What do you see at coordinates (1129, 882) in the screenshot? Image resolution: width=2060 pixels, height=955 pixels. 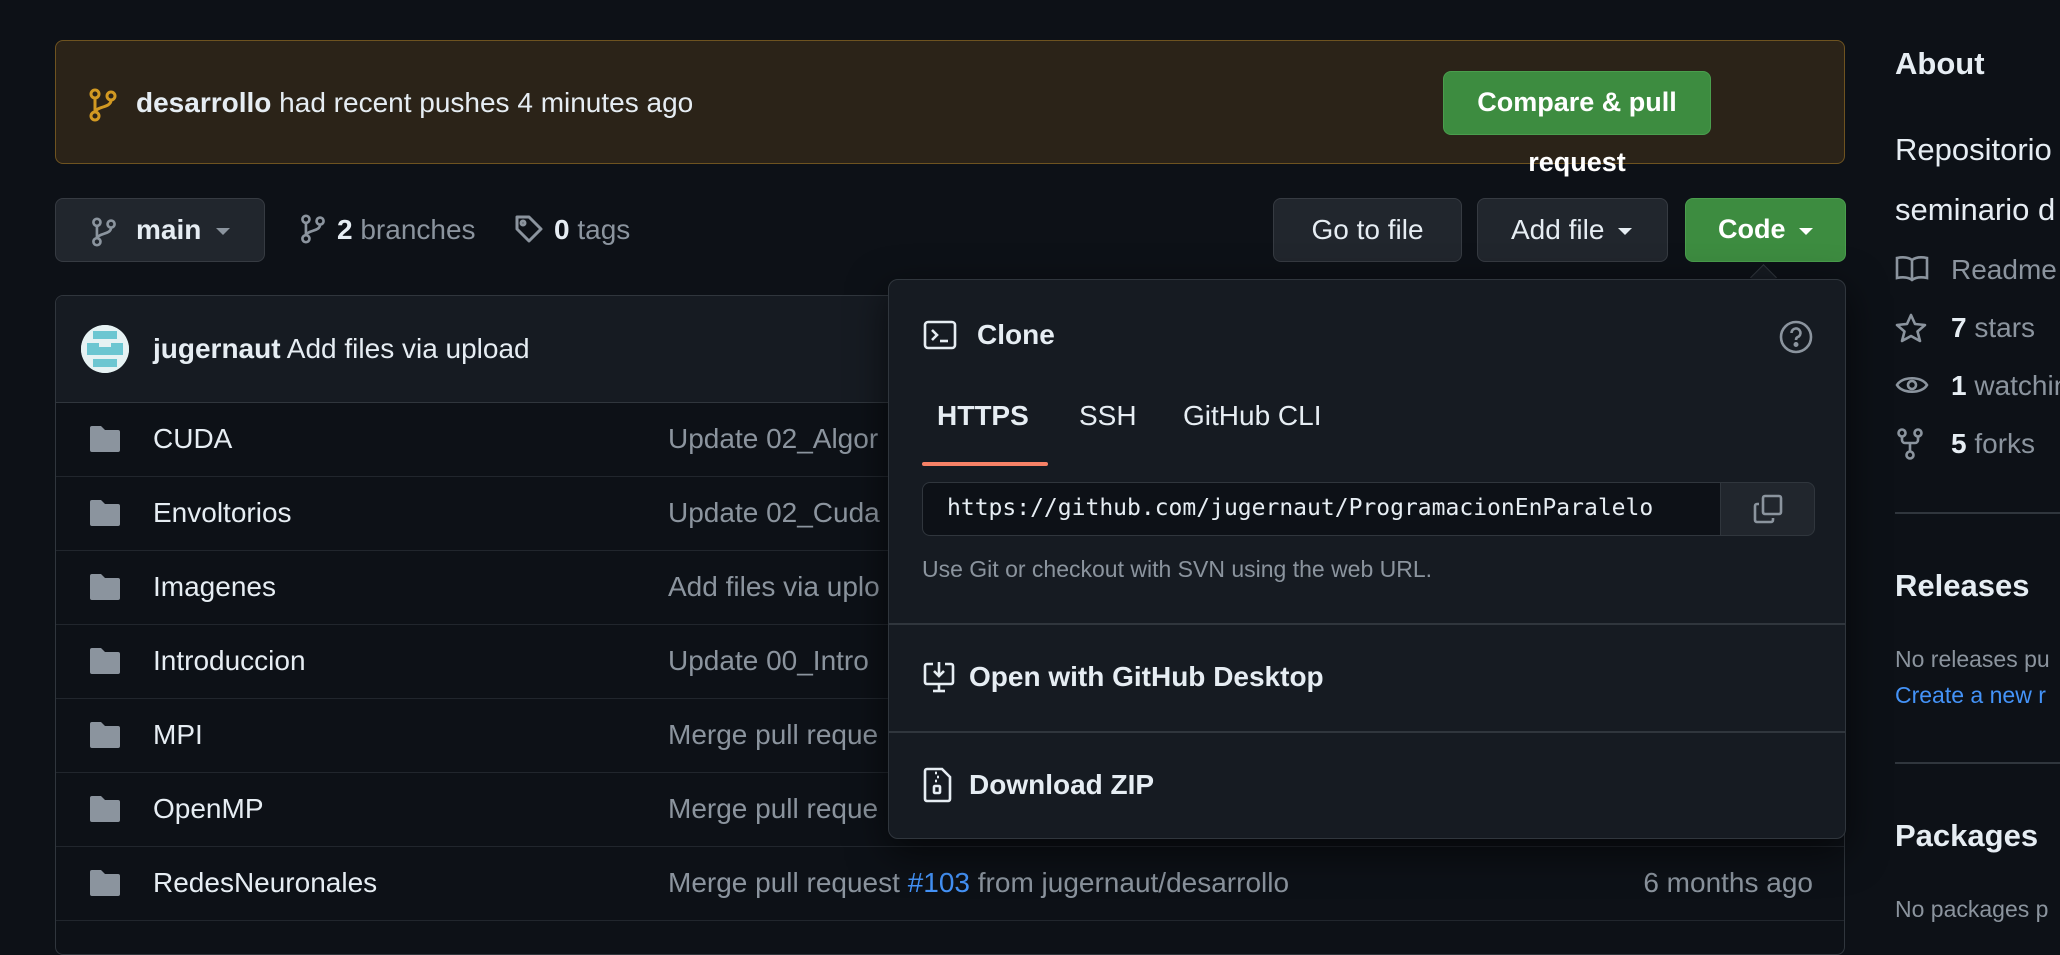 I see `commit-message-link: from jugernaut/desarrollo` at bounding box center [1129, 882].